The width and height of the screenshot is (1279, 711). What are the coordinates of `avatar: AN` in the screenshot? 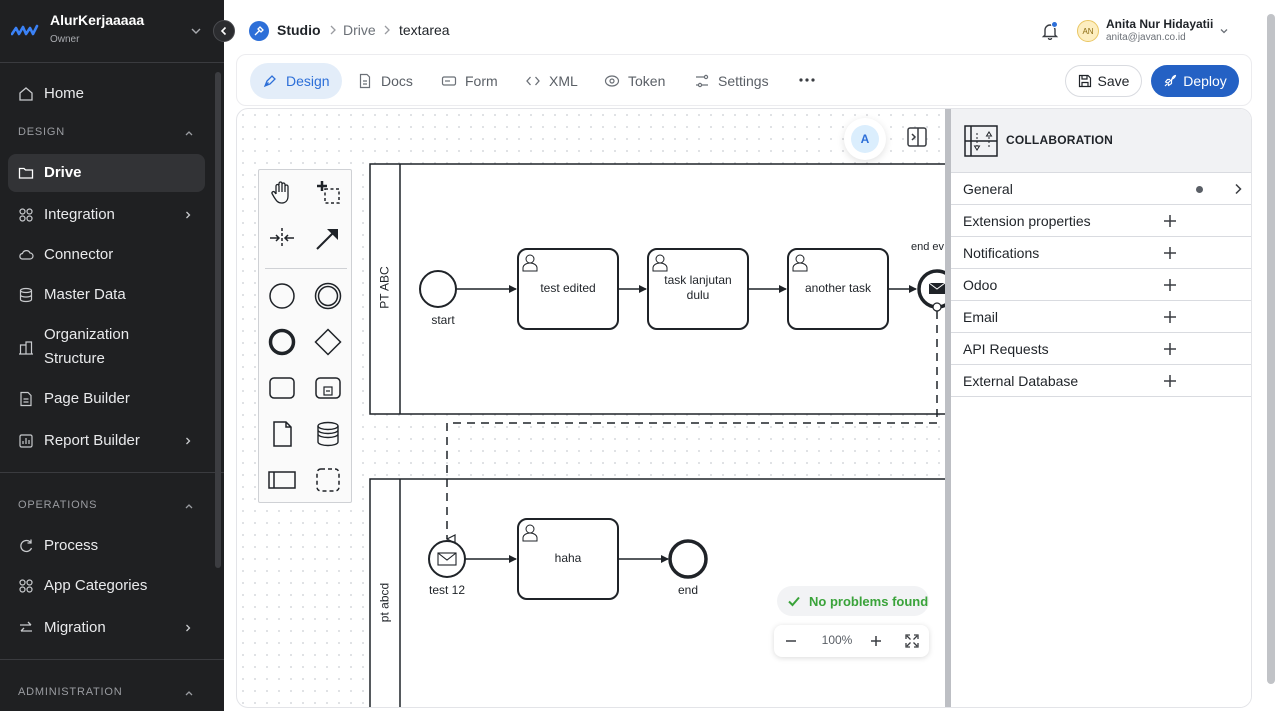 It's located at (1088, 31).